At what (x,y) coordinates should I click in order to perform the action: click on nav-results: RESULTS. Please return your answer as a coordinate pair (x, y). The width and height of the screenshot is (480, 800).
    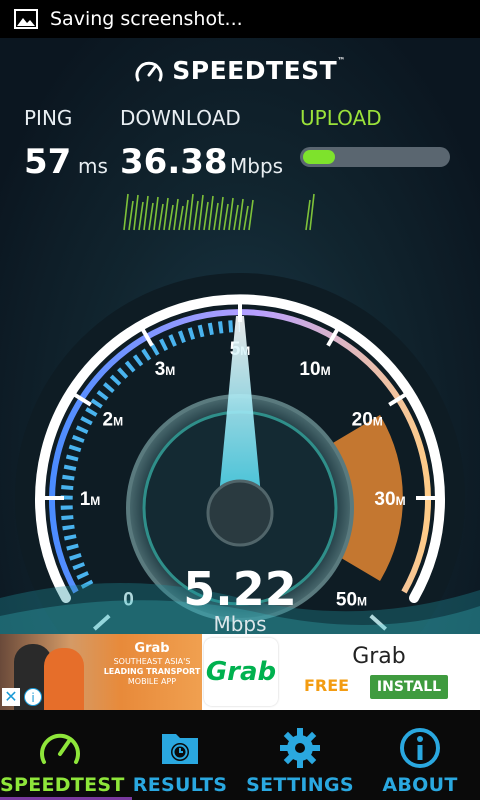
    Looking at the image, I should click on (180, 755).